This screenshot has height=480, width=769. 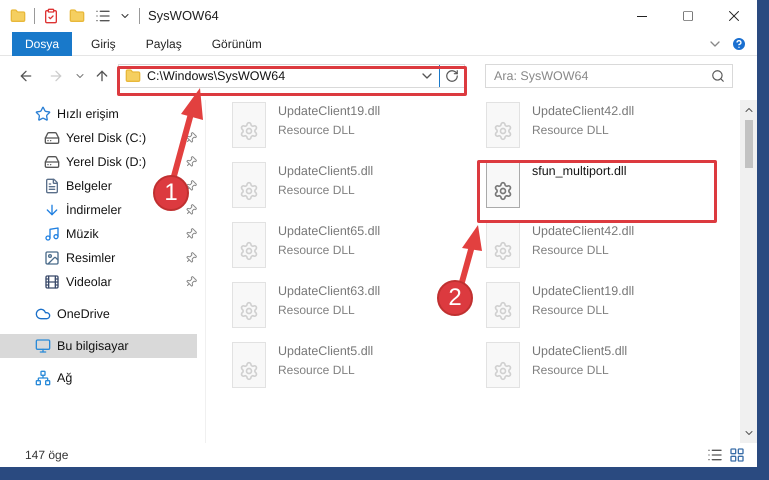 I want to click on maximize-icon, so click(x=688, y=16).